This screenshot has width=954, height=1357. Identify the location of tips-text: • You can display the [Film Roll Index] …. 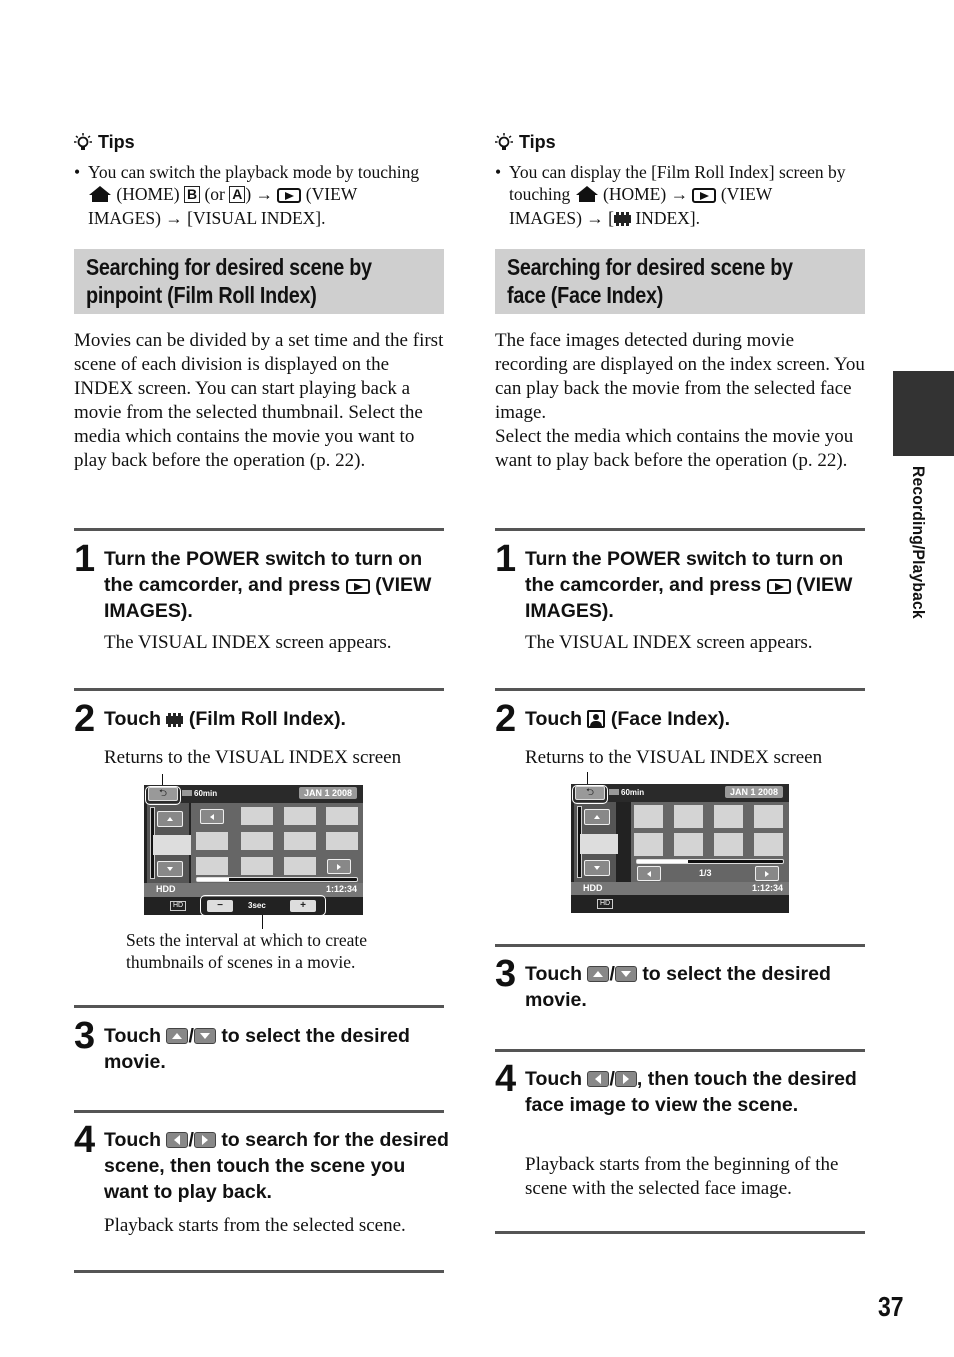
(670, 195).